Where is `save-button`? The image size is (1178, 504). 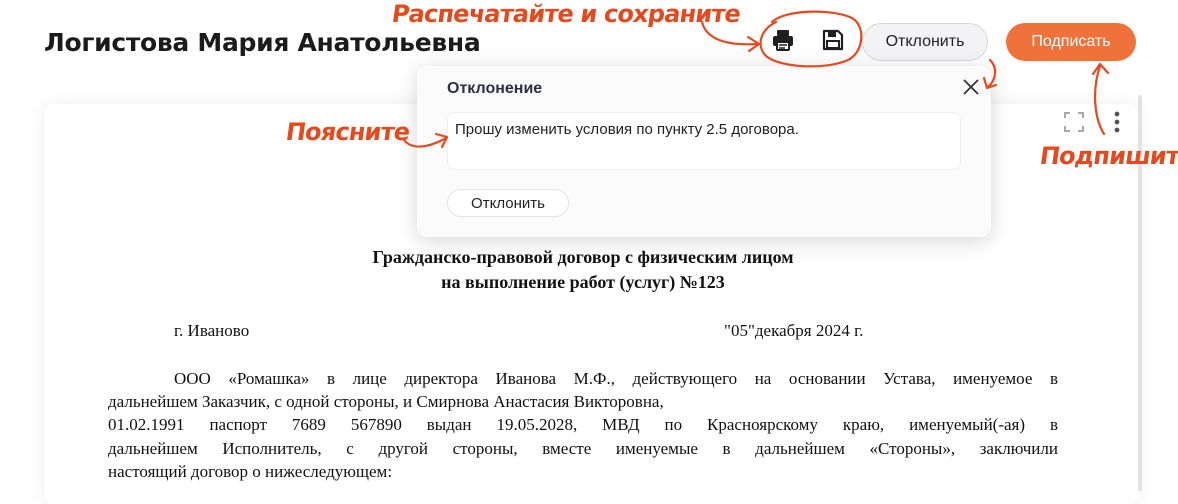 save-button is located at coordinates (833, 40).